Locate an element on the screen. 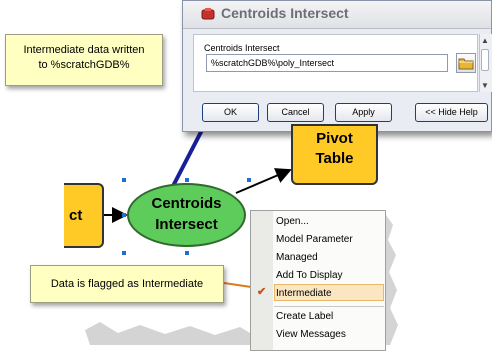  apply-button: Apply is located at coordinates (363, 112).